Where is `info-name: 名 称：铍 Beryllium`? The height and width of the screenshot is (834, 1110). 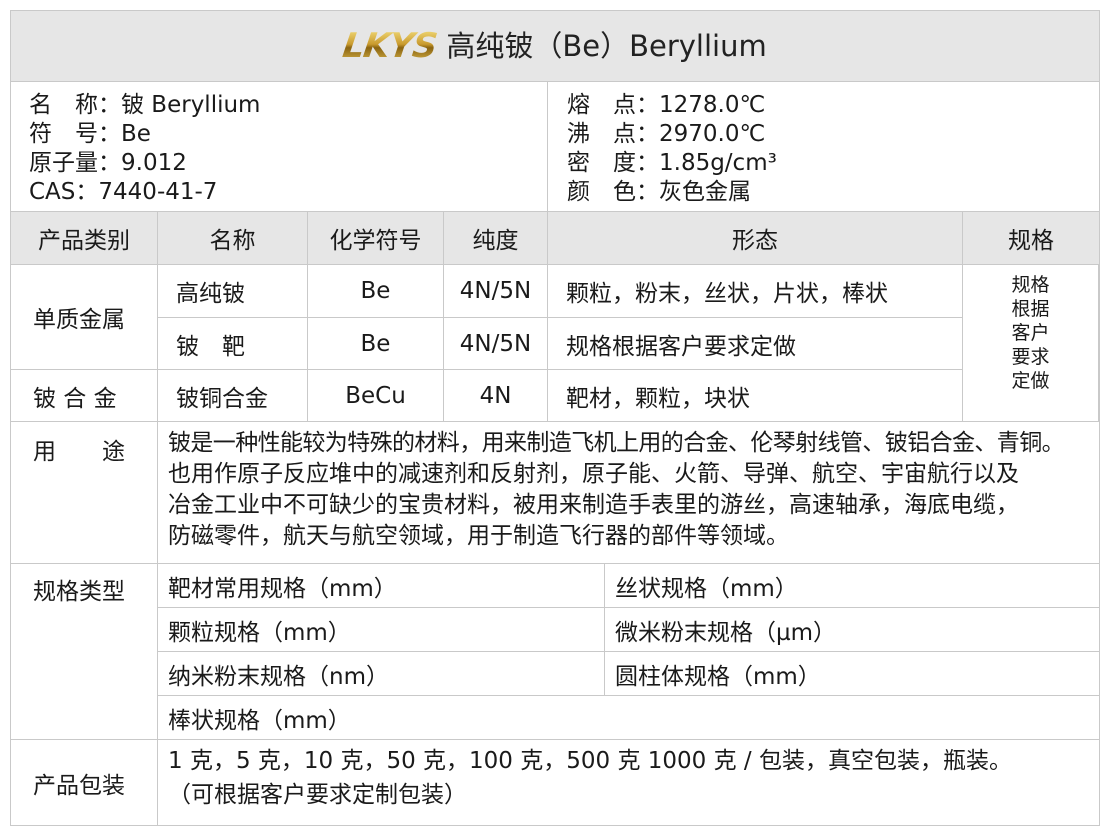
info-name: 名 称：铍 Beryllium is located at coordinates (145, 105).